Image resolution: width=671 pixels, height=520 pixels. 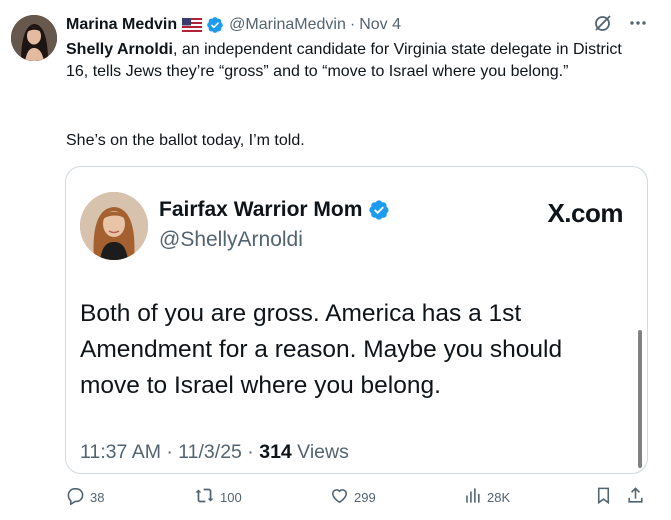 I want to click on like-count: 299, so click(x=365, y=497).